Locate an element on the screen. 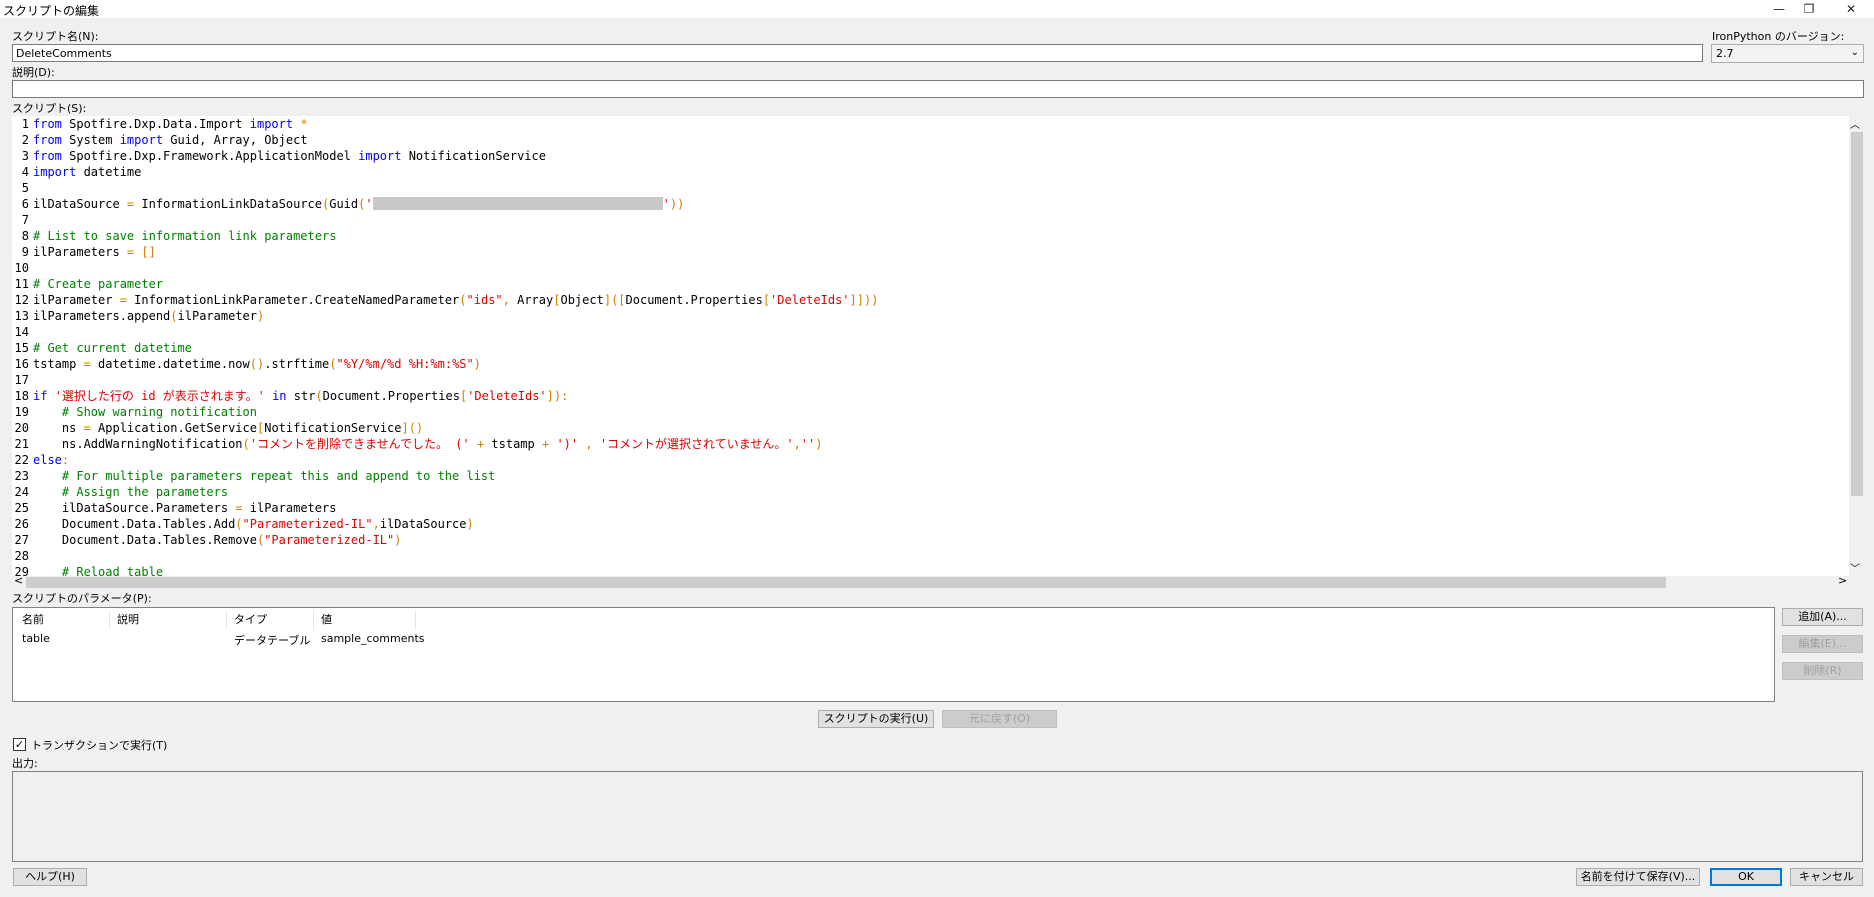 This screenshot has width=1874, height=897. minimize-icon: — is located at coordinates (1779, 9).